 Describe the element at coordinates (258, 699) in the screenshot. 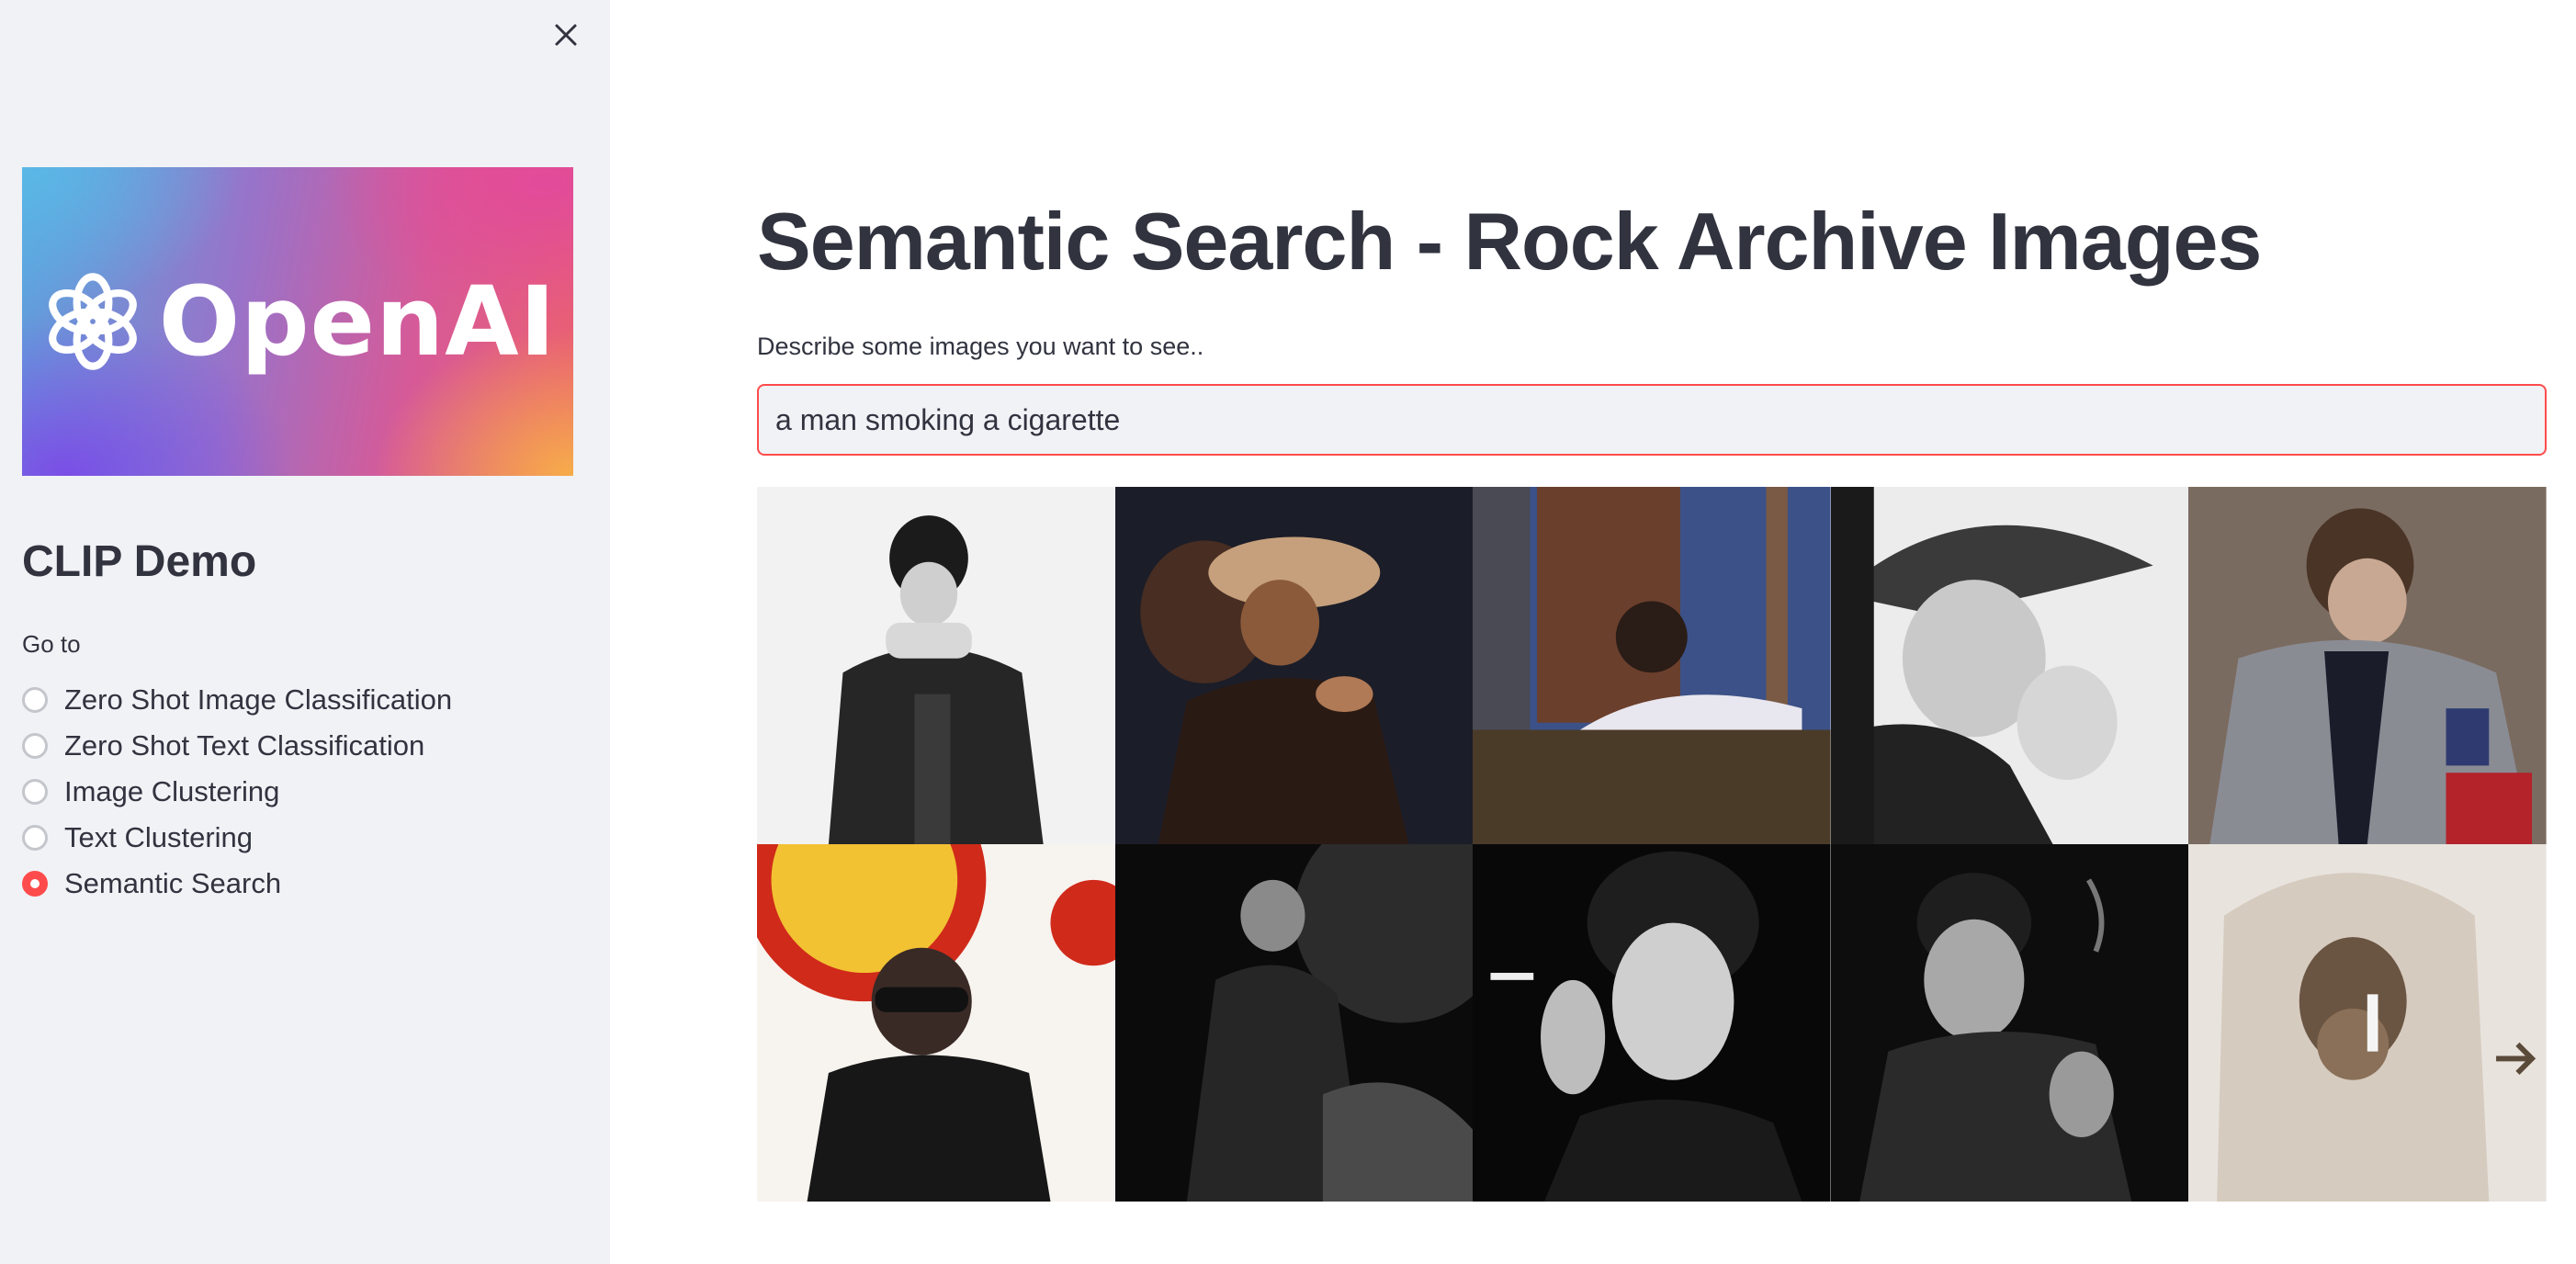

I see `radio-label: Zero Shot Image Classification` at that location.